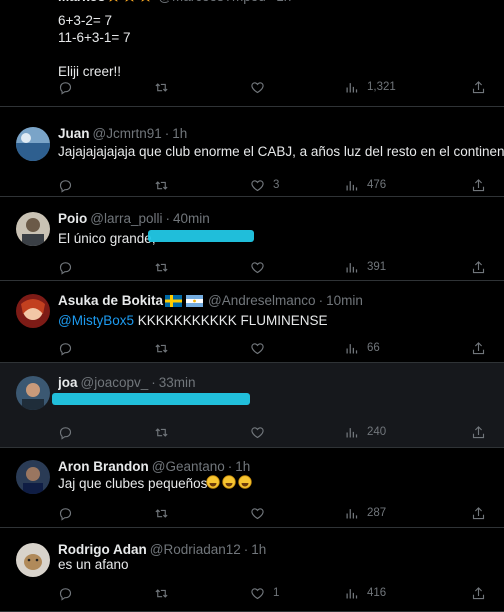 Image resolution: width=504 pixels, height=612 pixels. Describe the element at coordinates (377, 267) in the screenshot. I see `views-count: 391` at that location.